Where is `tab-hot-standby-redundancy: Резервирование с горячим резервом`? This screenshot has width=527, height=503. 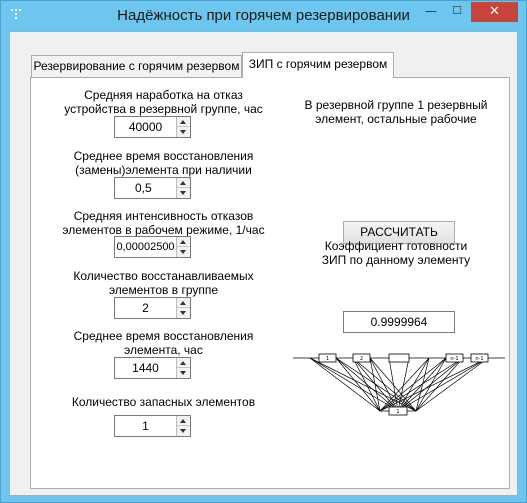 tab-hot-standby-redundancy: Резервирование с горячим резервом is located at coordinates (136, 66).